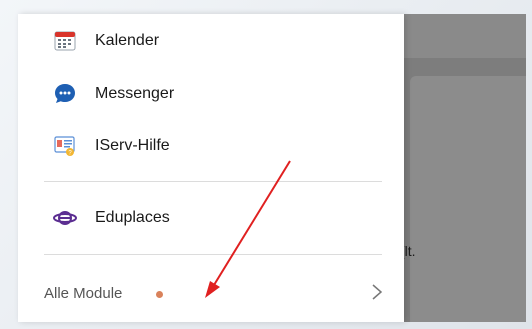 The height and width of the screenshot is (329, 532). I want to click on menu-item-label: Eduplaces, so click(132, 217).